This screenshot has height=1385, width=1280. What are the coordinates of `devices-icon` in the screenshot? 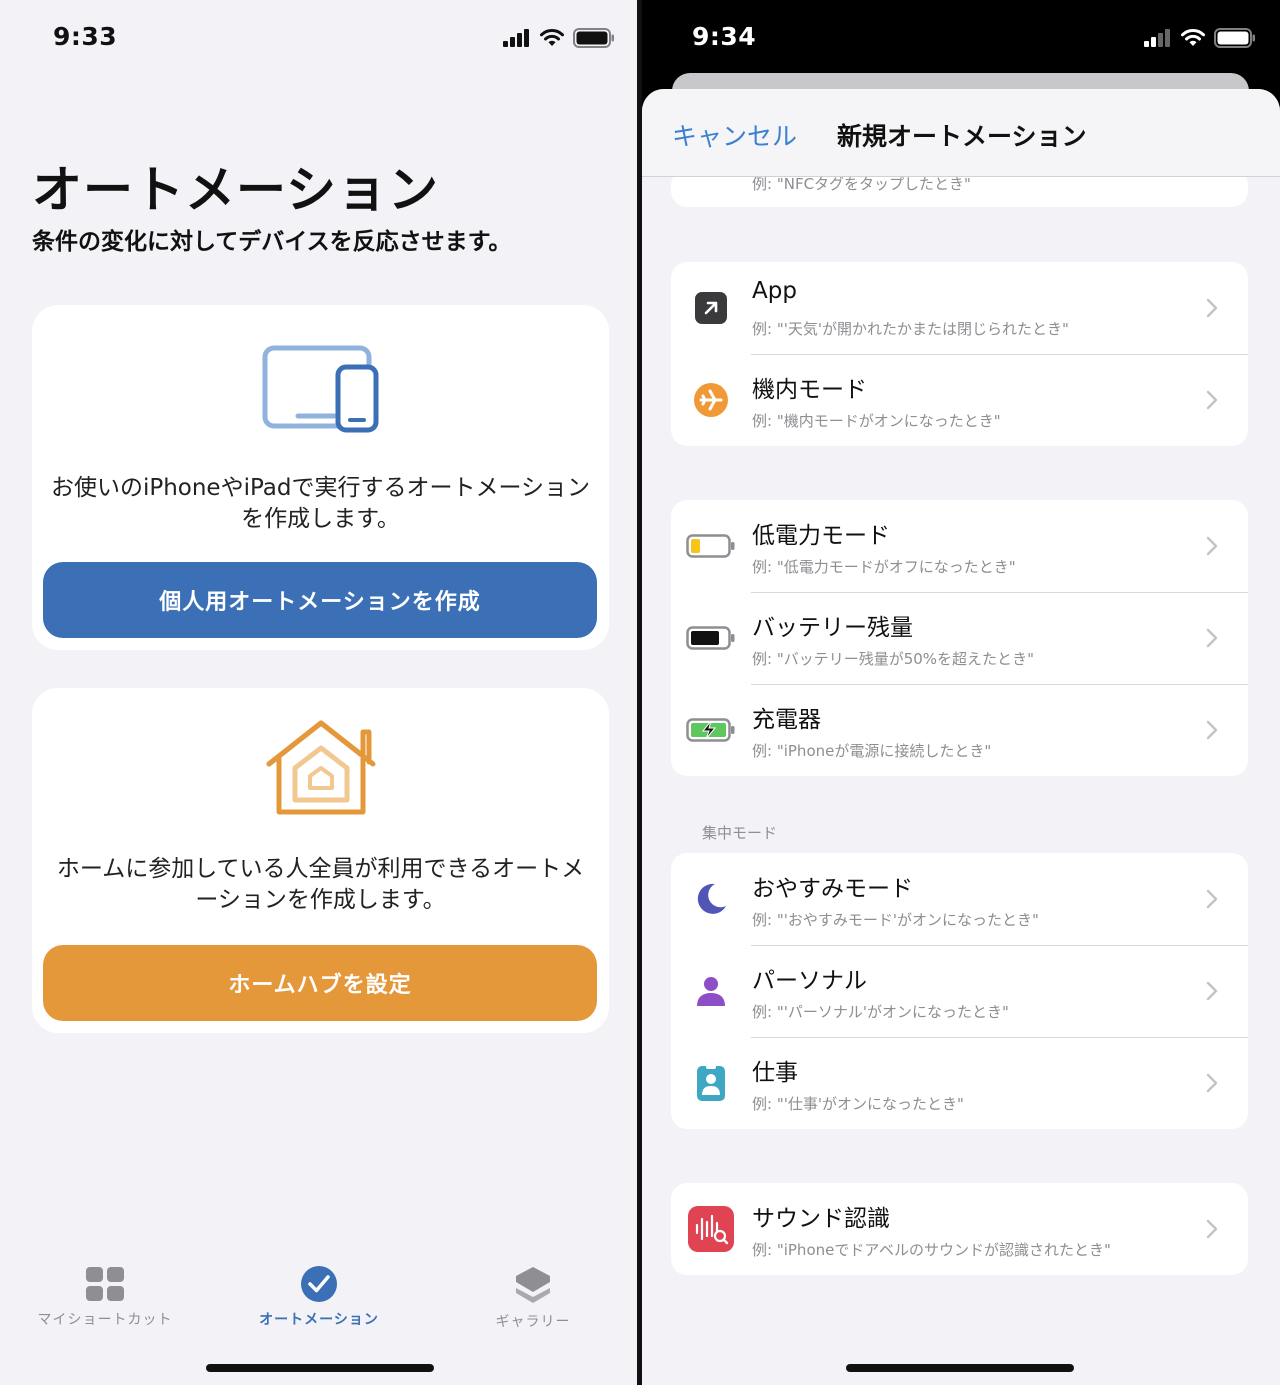 It's located at (320, 389).